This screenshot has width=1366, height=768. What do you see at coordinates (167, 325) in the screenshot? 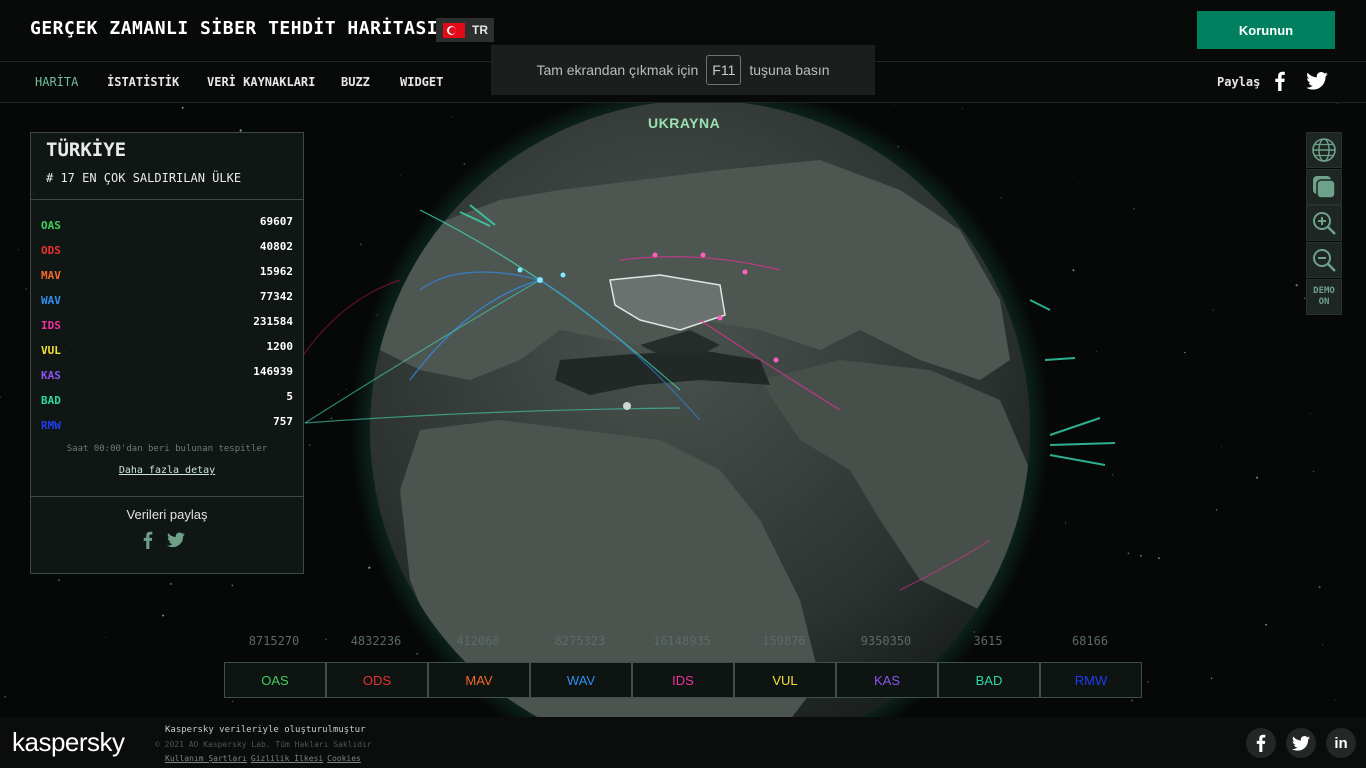
I see `stat-row-ids: IDS 231584` at bounding box center [167, 325].